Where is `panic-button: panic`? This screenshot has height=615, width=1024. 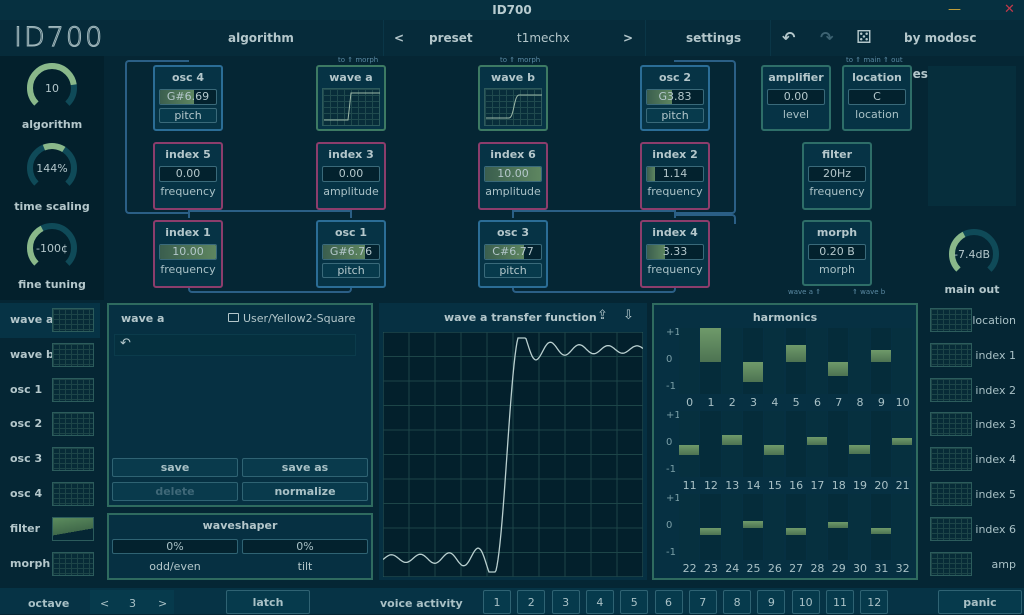
panic-button: panic is located at coordinates (980, 602).